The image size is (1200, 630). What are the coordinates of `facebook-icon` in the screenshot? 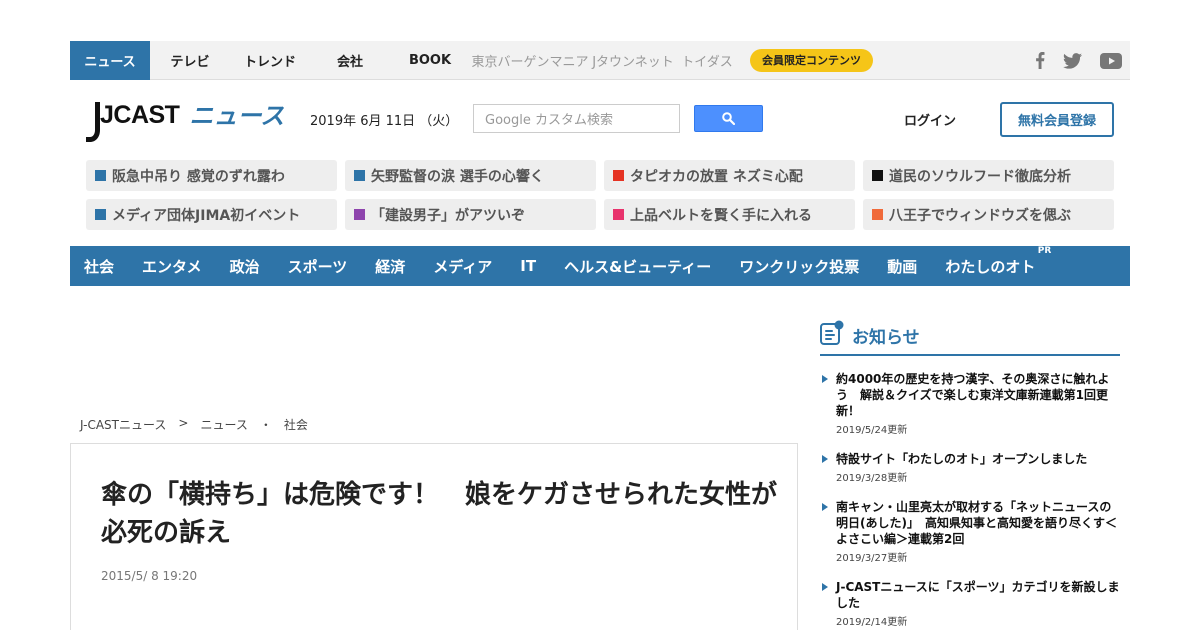 It's located at (1040, 60).